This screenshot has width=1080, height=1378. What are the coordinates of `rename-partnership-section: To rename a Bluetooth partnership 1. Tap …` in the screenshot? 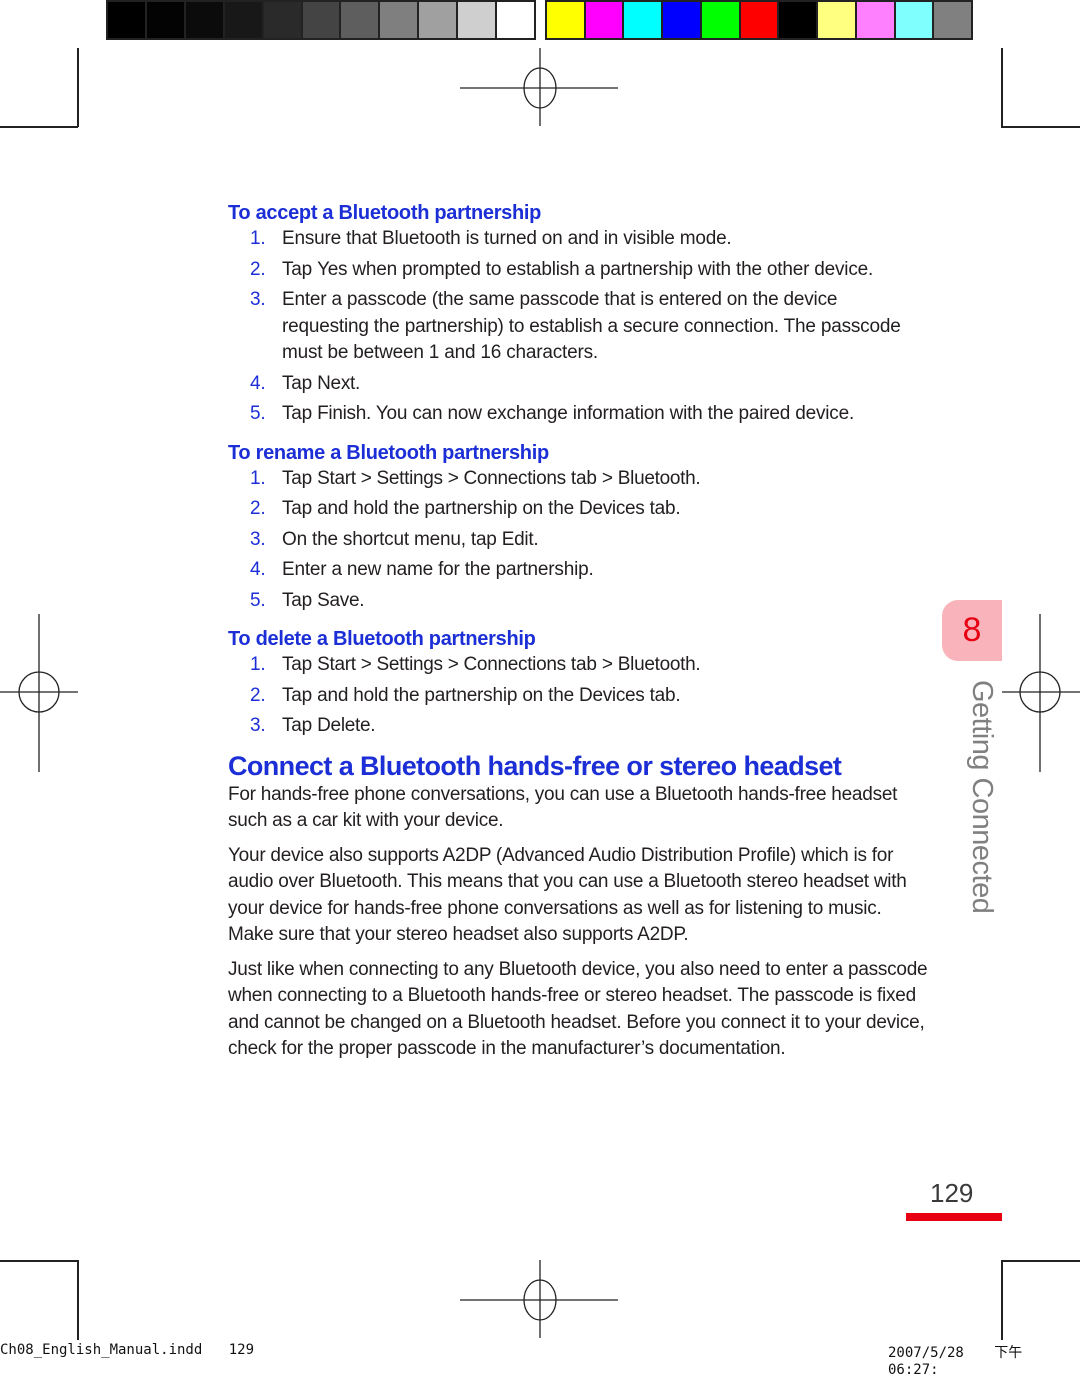 It's located at (578, 527).